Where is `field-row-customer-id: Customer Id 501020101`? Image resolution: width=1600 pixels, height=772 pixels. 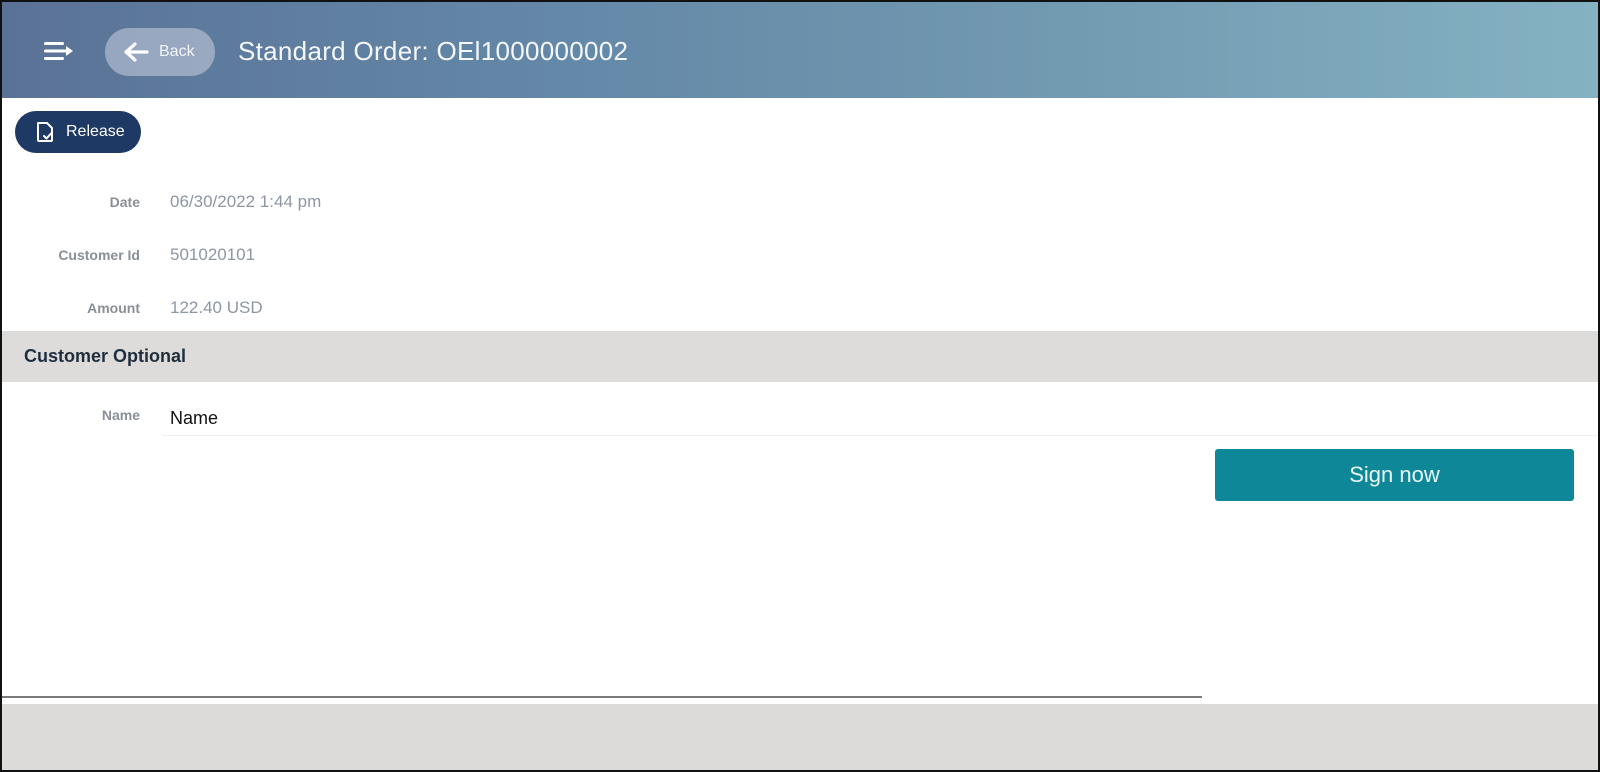
field-row-customer-id: Customer Id 501020101 is located at coordinates (800, 261).